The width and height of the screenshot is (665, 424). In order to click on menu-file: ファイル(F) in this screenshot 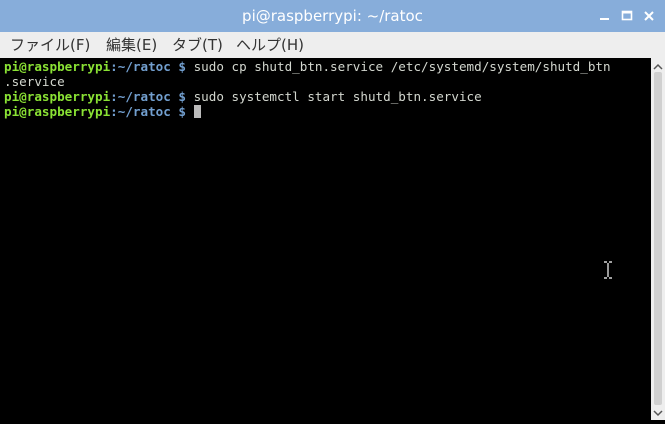, I will do `click(50, 45)`.